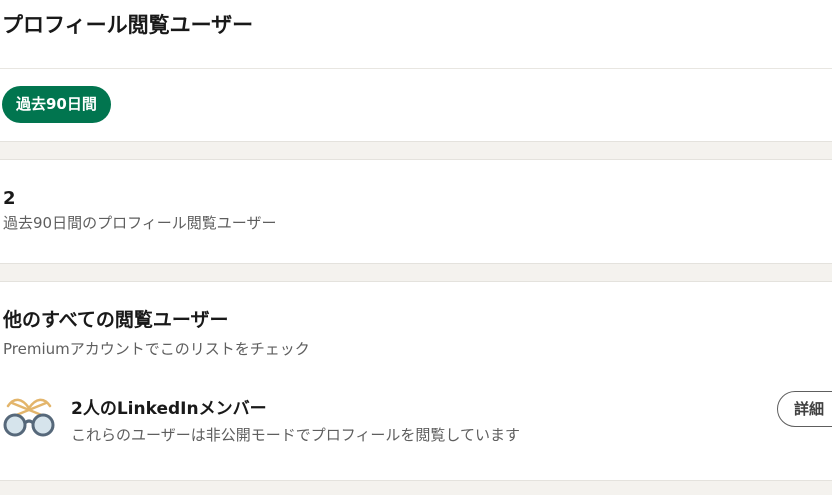 The image size is (832, 495). Describe the element at coordinates (295, 435) in the screenshot. I see `private-viewers-description: これらのユーザーは非公開モードでプロフィールを閲覧しています` at that location.